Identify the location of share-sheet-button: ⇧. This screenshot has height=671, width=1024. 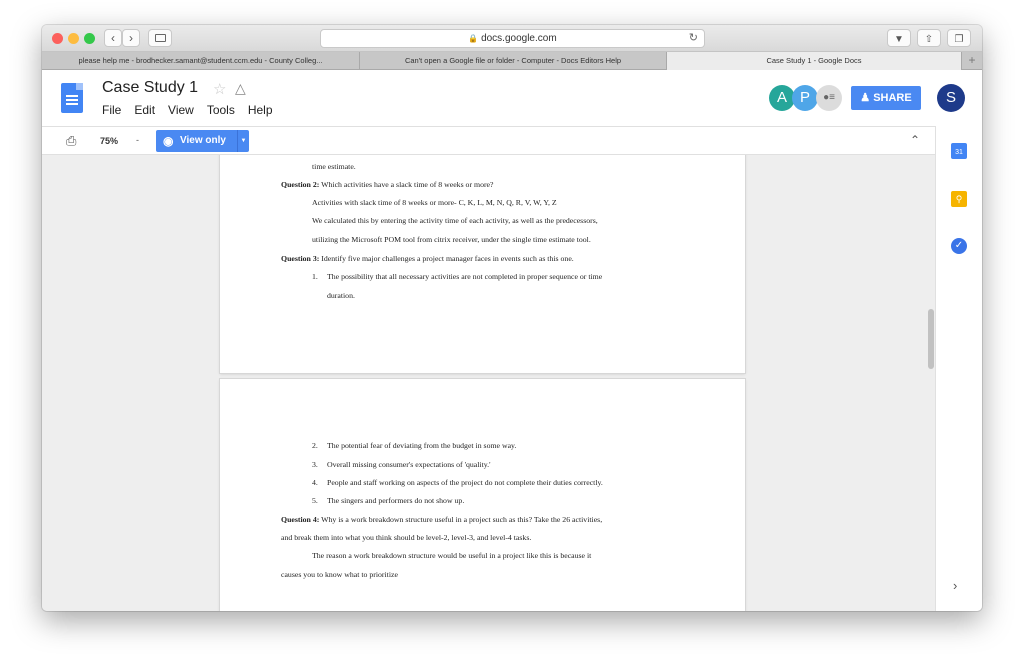
(929, 38).